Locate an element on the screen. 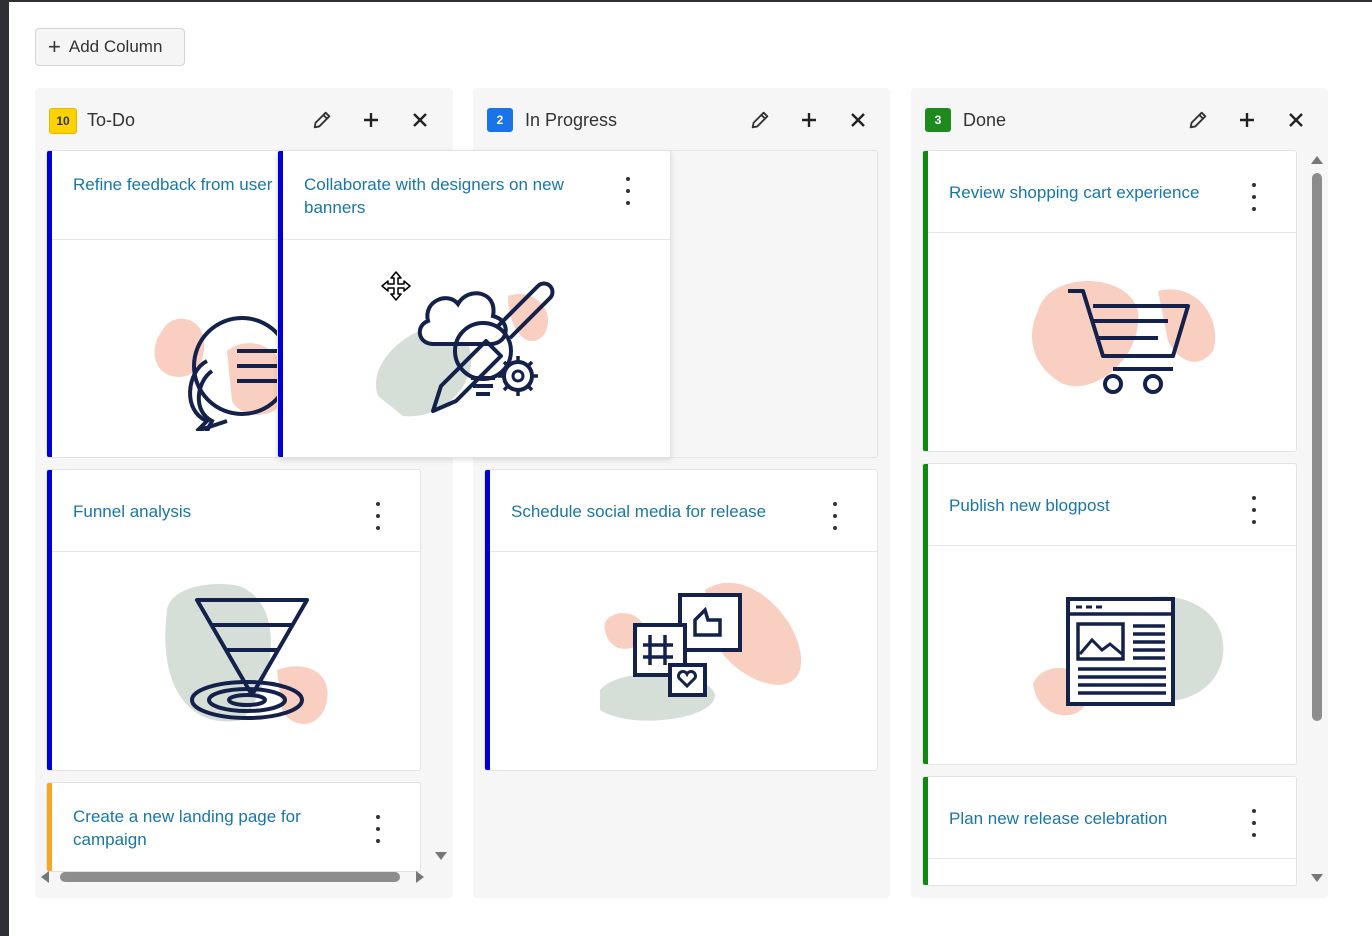 The width and height of the screenshot is (1372, 936). task-card: Publish new blogpost is located at coordinates (1109, 614).